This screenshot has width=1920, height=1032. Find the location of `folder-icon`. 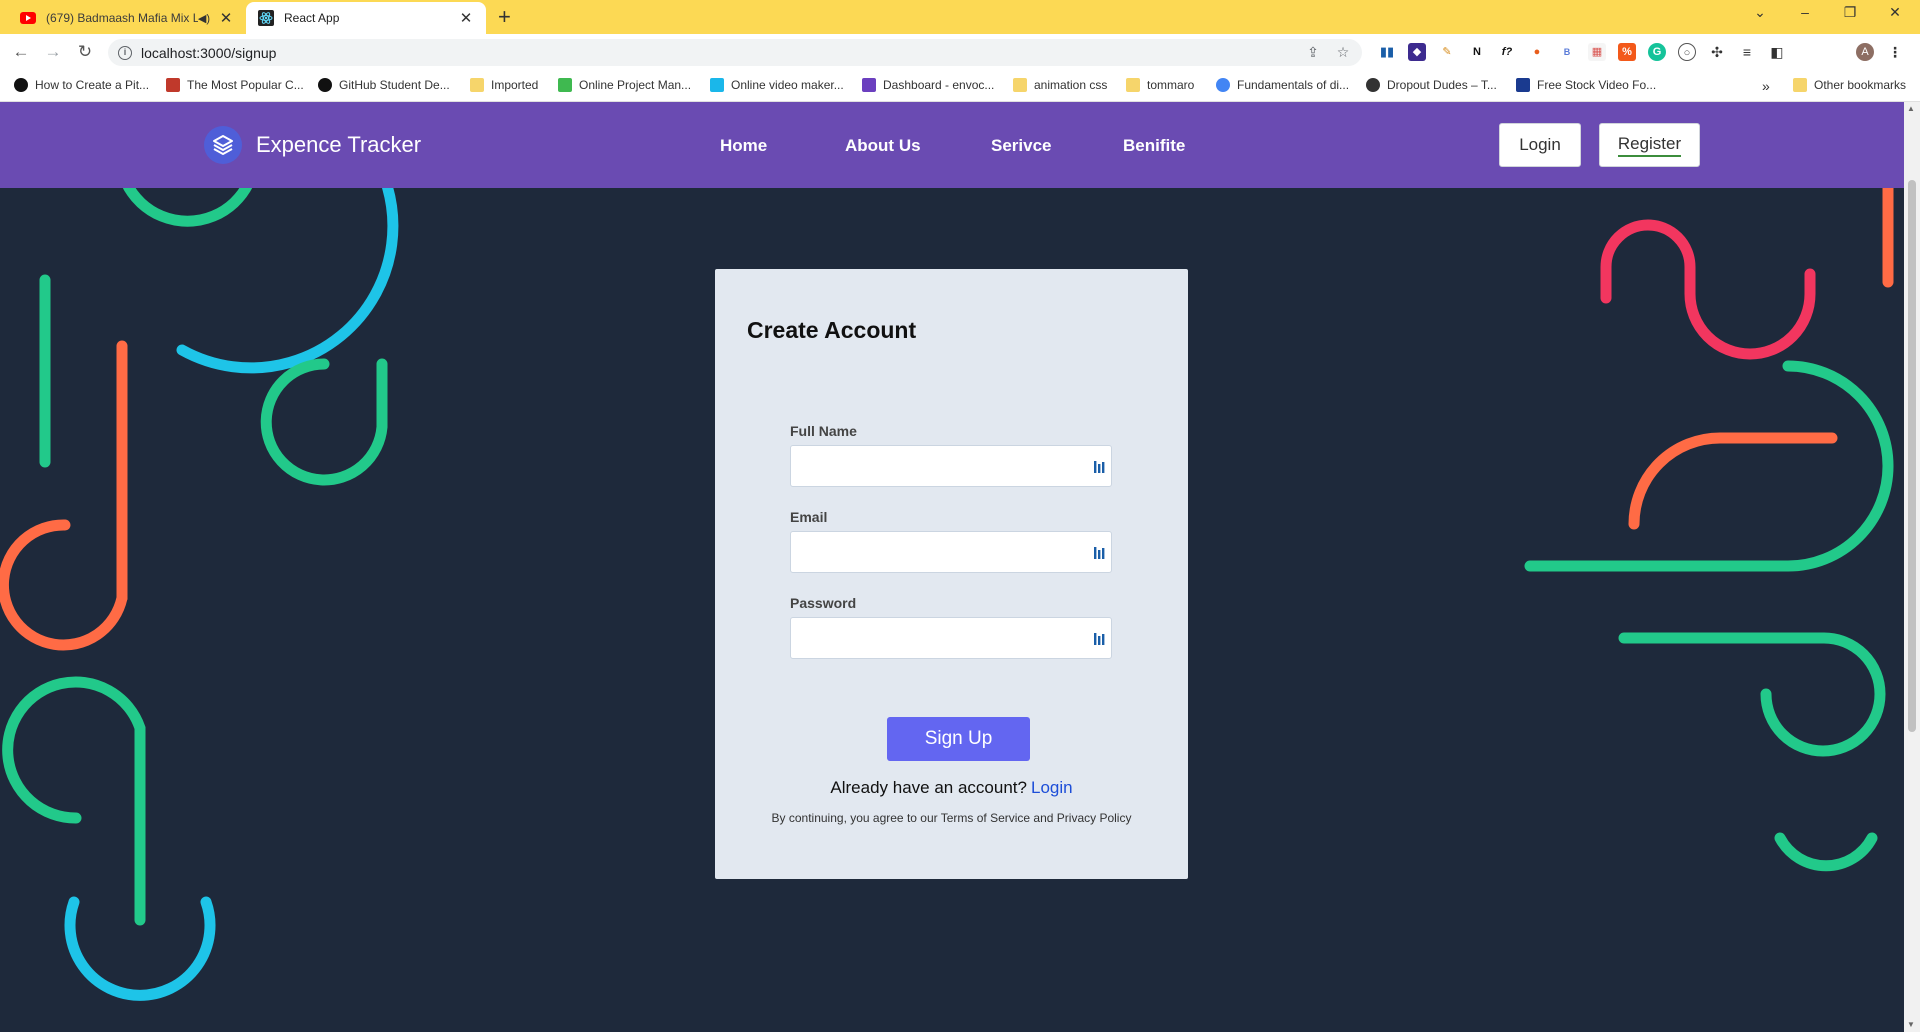

folder-icon is located at coordinates (477, 85).